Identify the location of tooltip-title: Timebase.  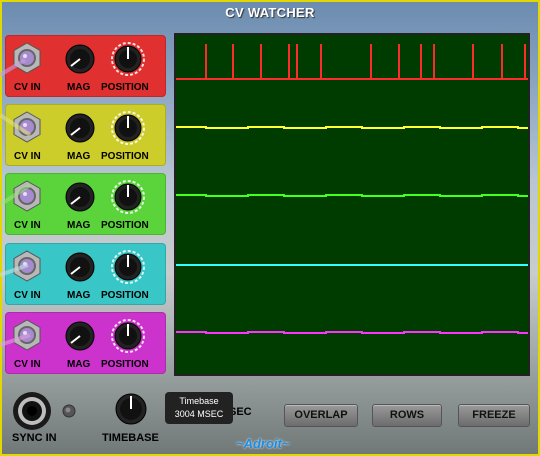
(199, 401).